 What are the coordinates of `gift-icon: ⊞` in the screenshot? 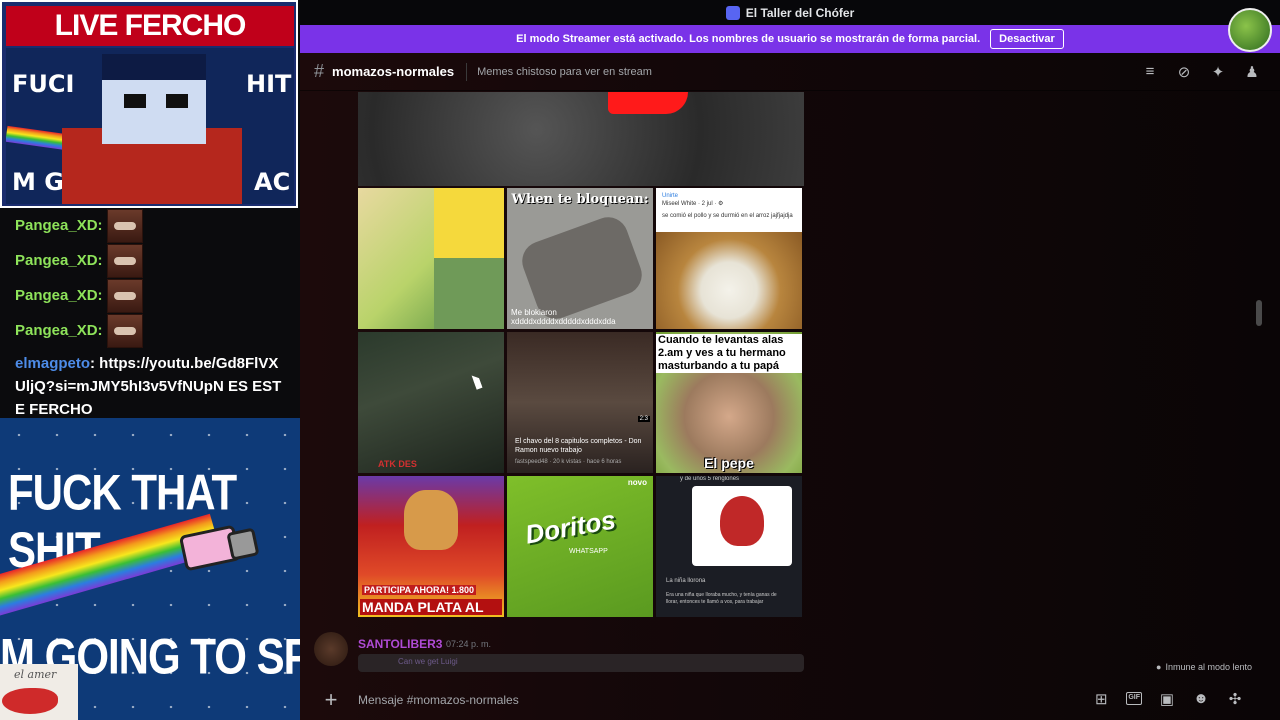 It's located at (1101, 699).